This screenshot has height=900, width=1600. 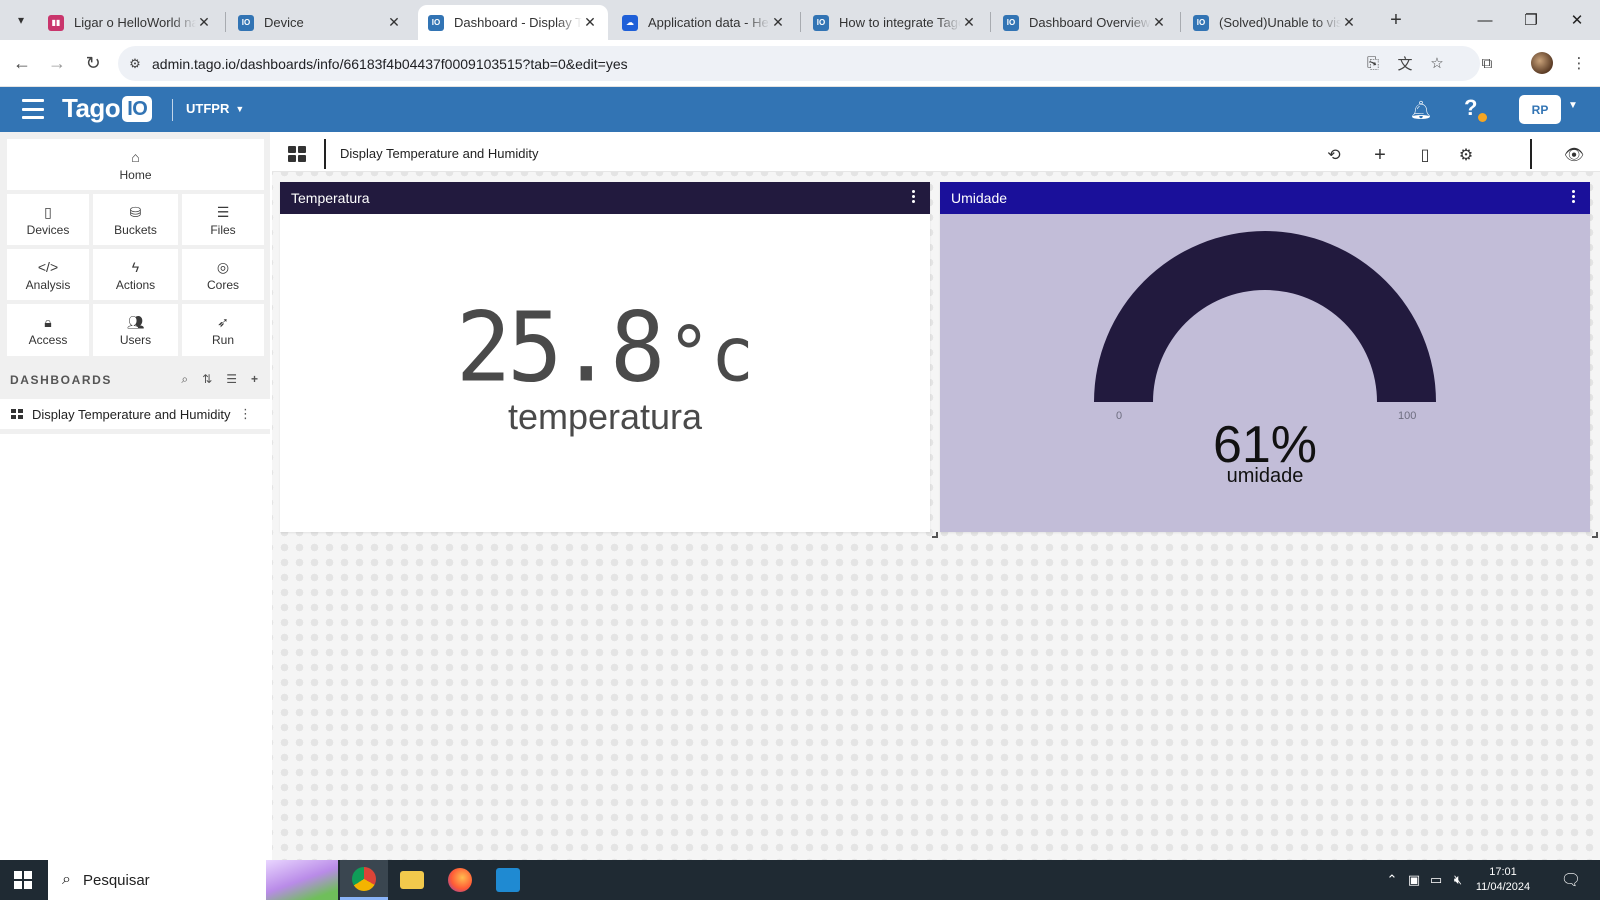 What do you see at coordinates (135, 414) in the screenshot?
I see `dashboard-list-item: Display Temperature and Humidity ⋮` at bounding box center [135, 414].